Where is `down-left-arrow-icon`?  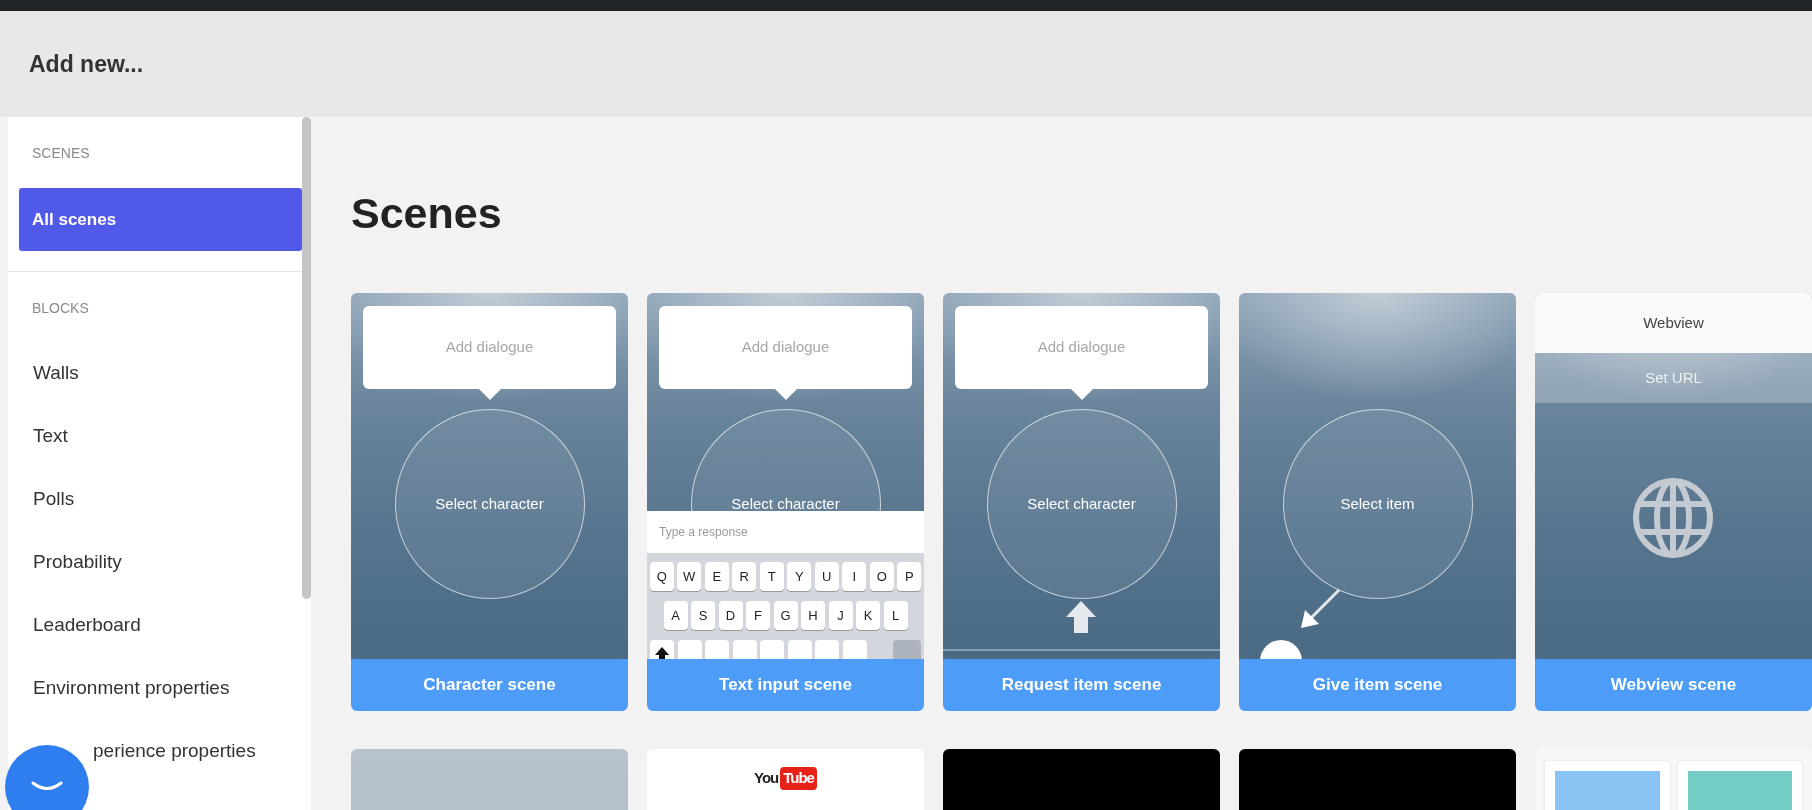 down-left-arrow-icon is located at coordinates (1320, 609).